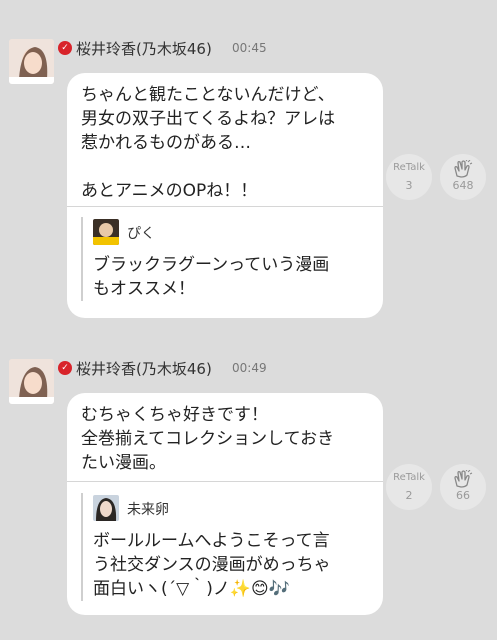 This screenshot has height=640, width=497. I want to click on clap-button: 648, so click(463, 177).